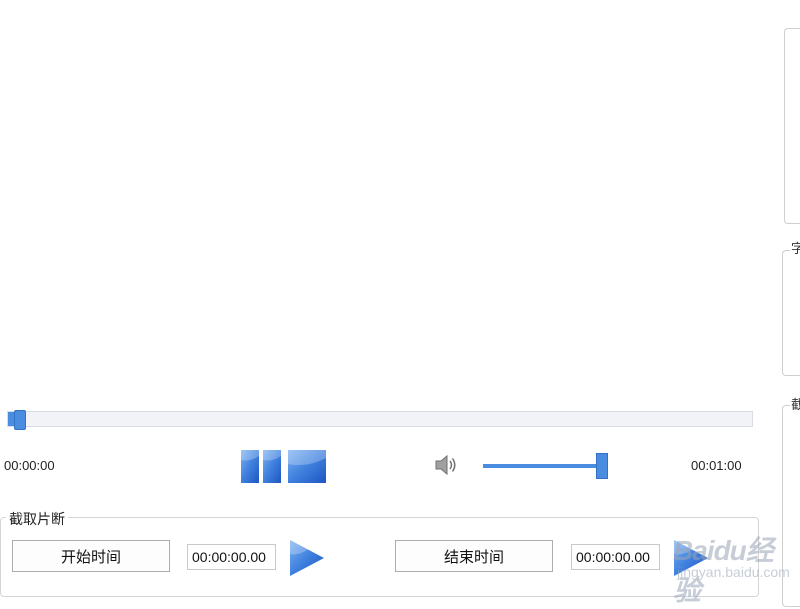  I want to click on end-time-input, so click(615, 557).